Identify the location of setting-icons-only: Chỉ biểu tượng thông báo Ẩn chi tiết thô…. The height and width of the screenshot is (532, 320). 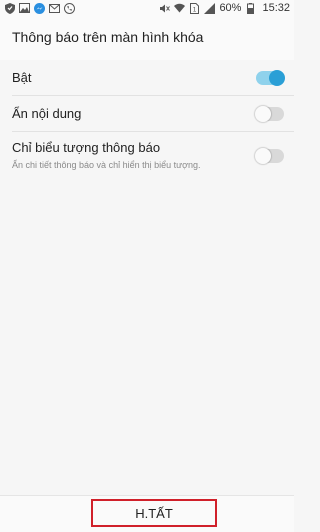
(147, 158).